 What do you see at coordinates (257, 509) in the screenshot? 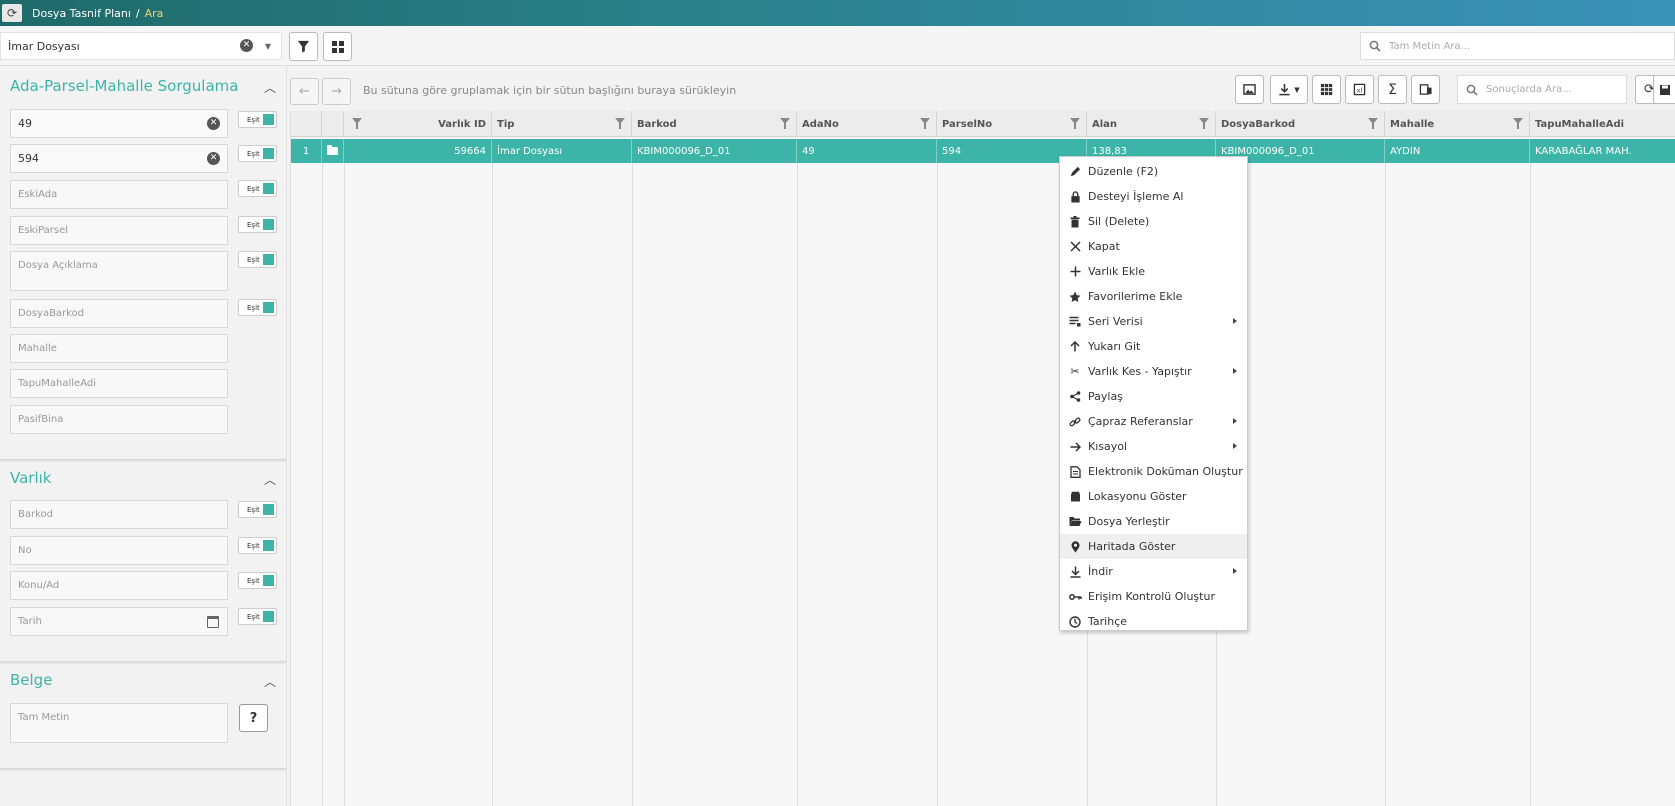
I see `varlik-barkod-equal-toggle: Eşit` at bounding box center [257, 509].